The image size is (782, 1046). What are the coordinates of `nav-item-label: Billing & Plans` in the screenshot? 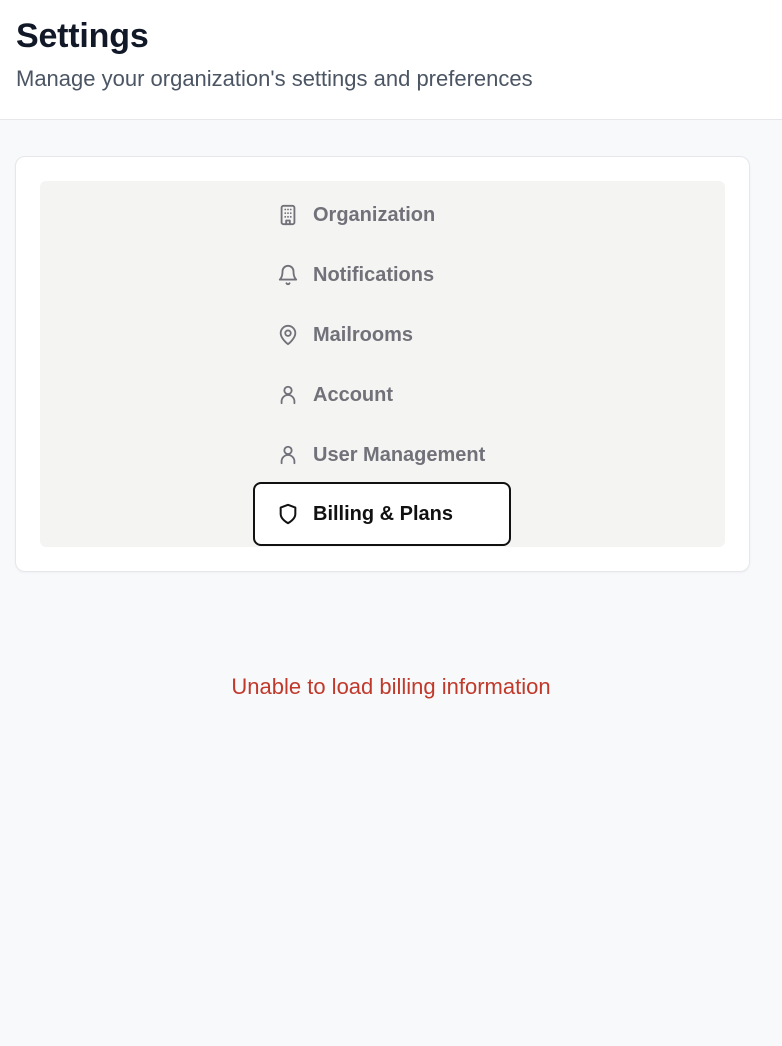 It's located at (383, 513).